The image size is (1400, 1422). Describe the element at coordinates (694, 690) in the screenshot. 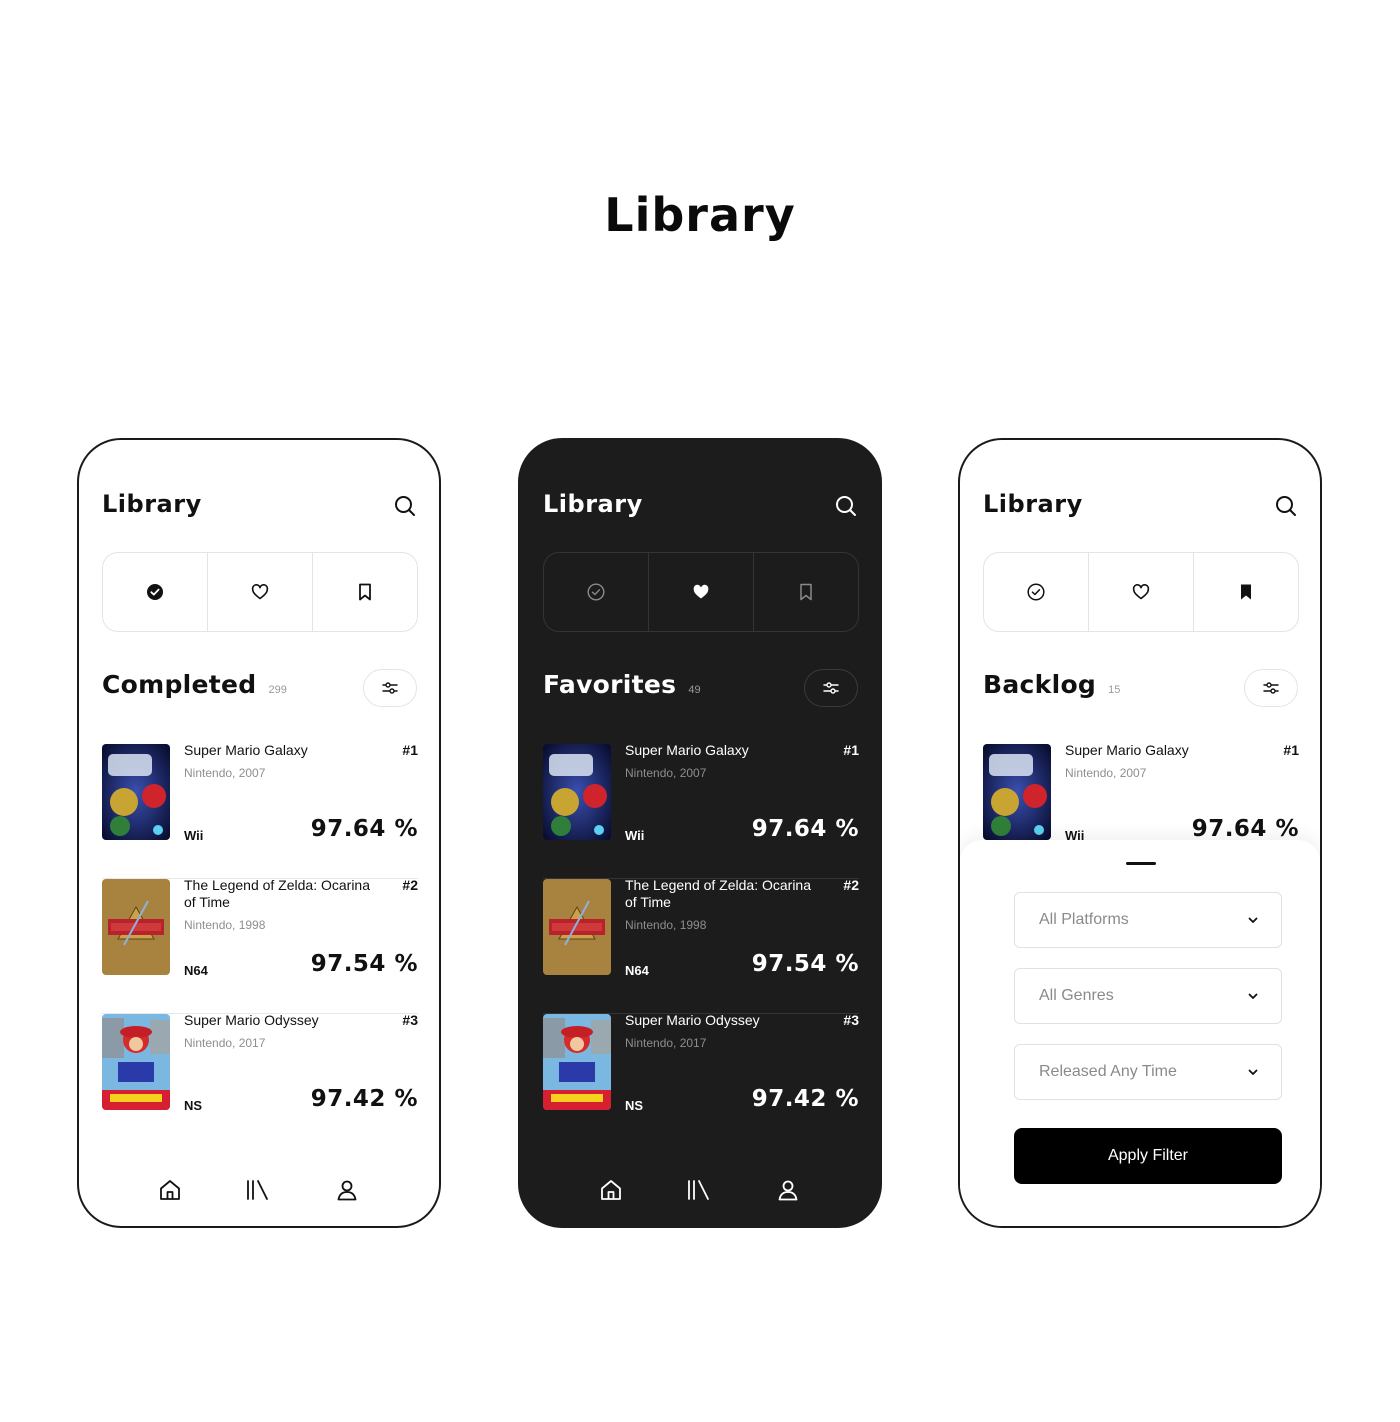

I see `section-count: 49` at that location.